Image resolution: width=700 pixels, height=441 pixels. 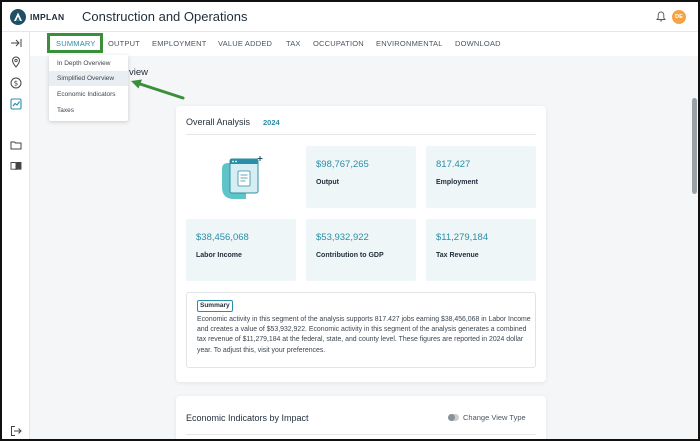 I want to click on dollar-icon: $, so click(x=16, y=83).